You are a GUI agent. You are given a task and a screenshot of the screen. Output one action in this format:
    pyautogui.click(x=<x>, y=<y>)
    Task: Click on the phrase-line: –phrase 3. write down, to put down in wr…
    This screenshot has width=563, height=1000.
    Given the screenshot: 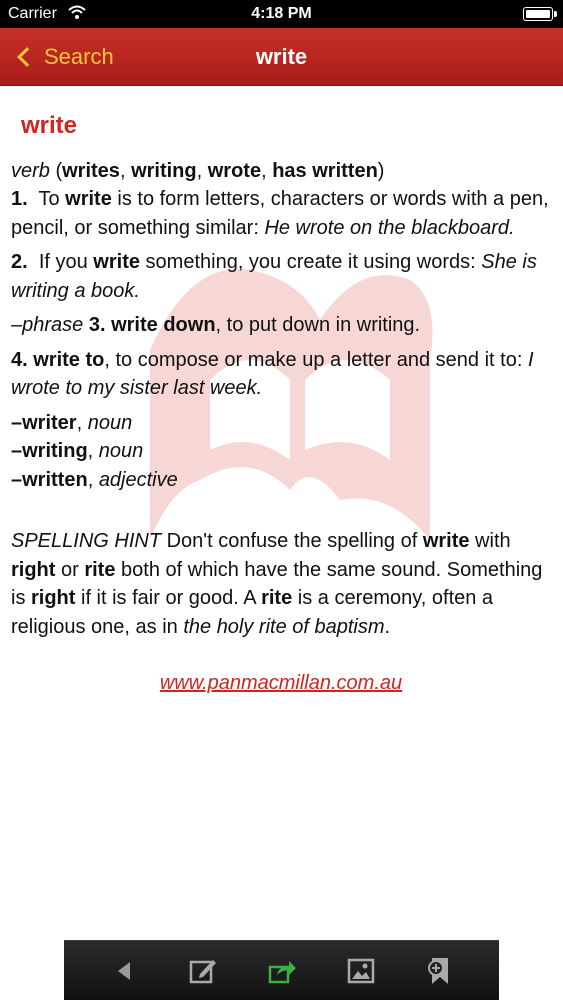 What is the action you would take?
    pyautogui.click(x=216, y=325)
    